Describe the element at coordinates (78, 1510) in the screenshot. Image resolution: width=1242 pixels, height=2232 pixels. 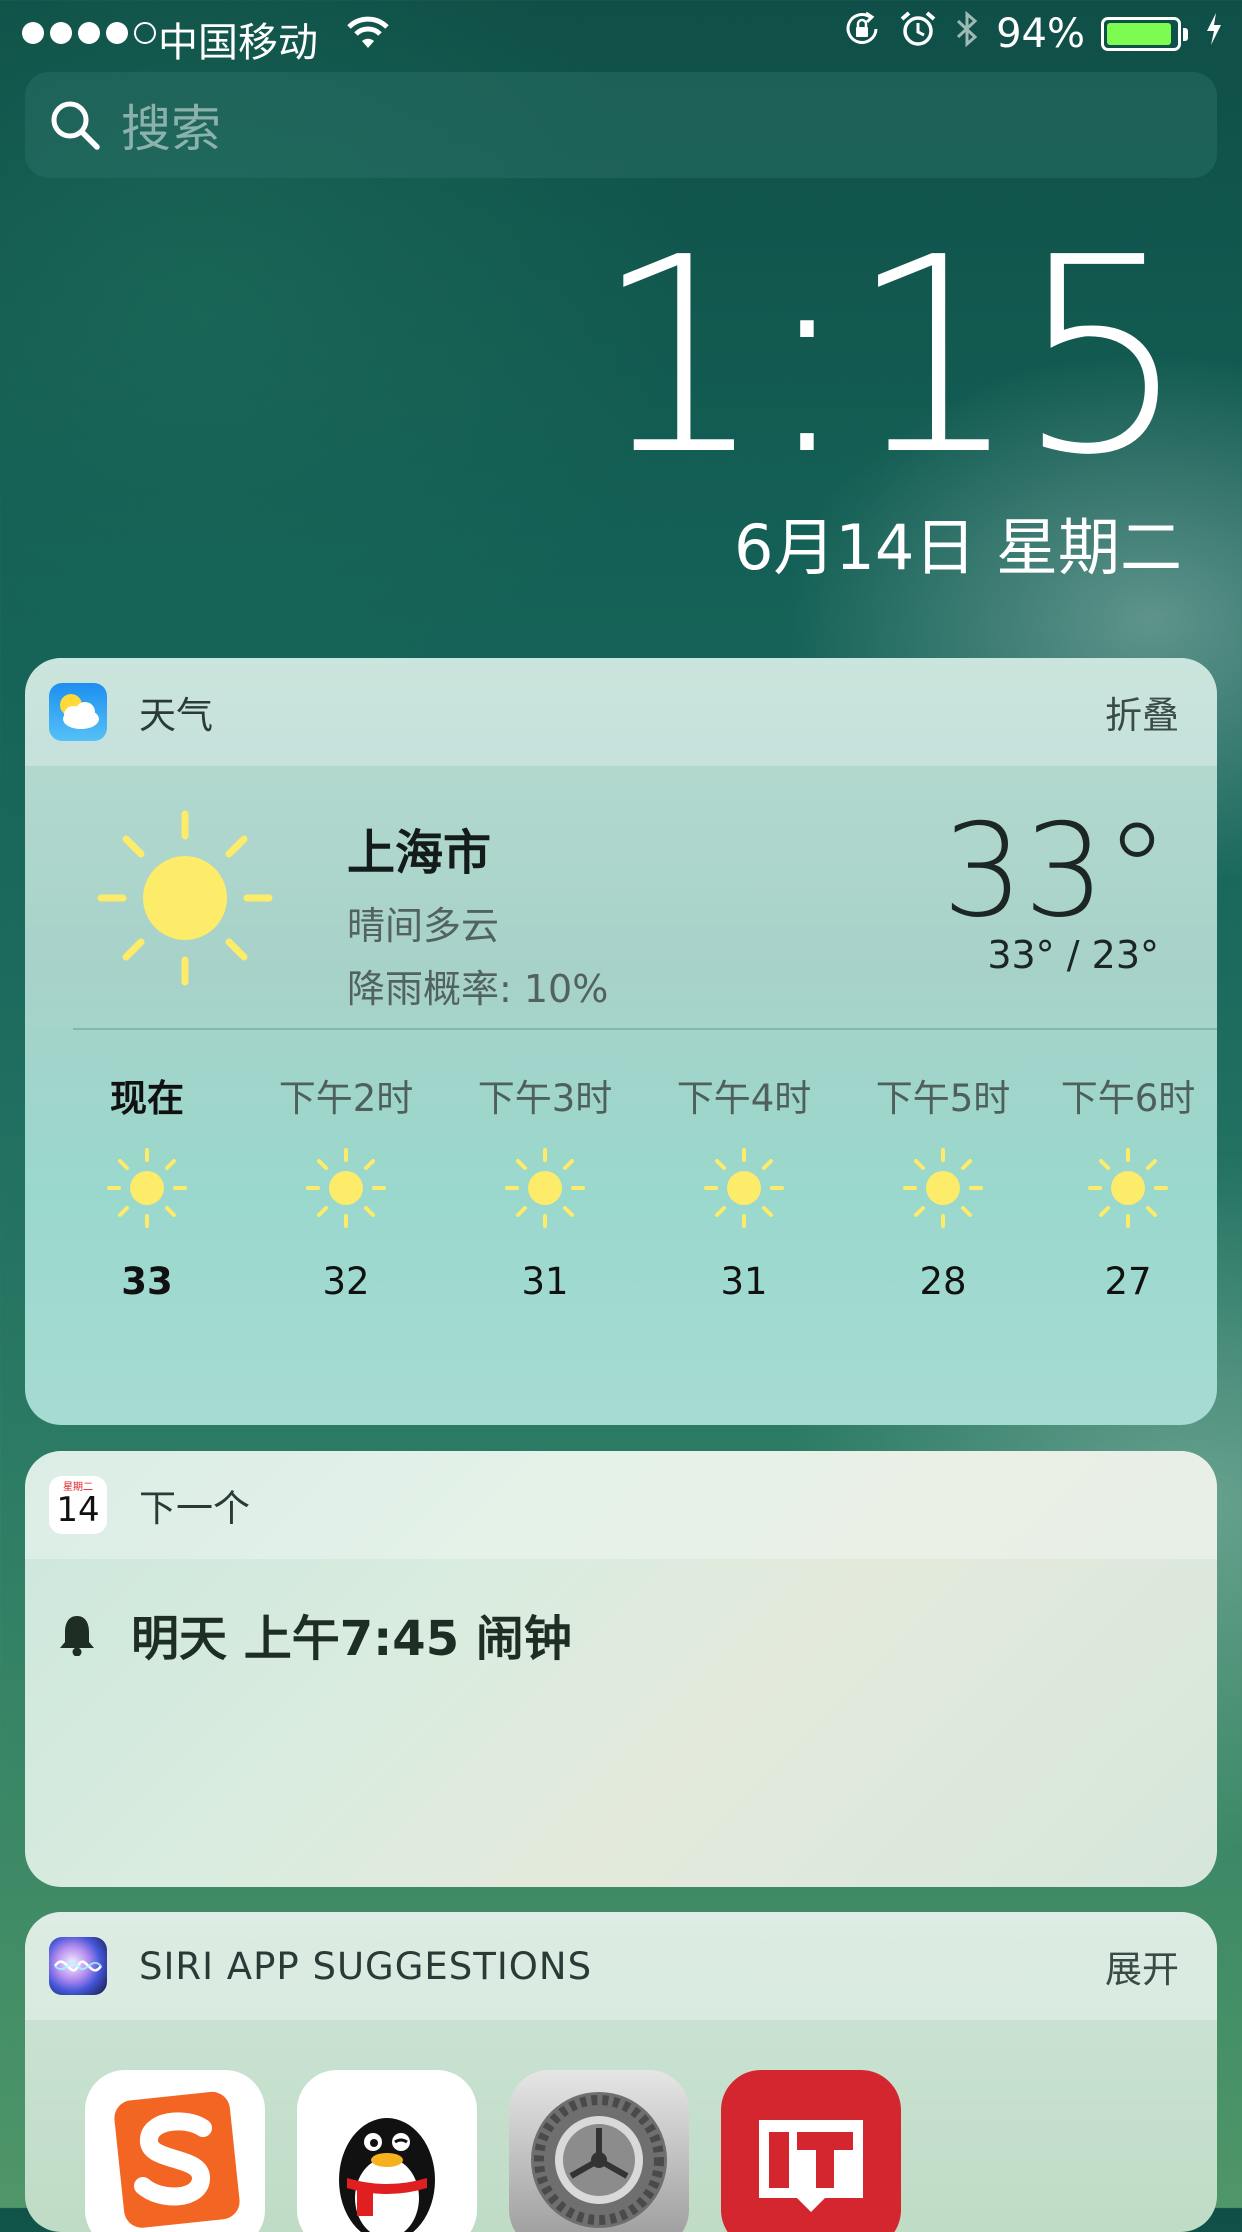
I see `calendar-icon-day: 14` at that location.